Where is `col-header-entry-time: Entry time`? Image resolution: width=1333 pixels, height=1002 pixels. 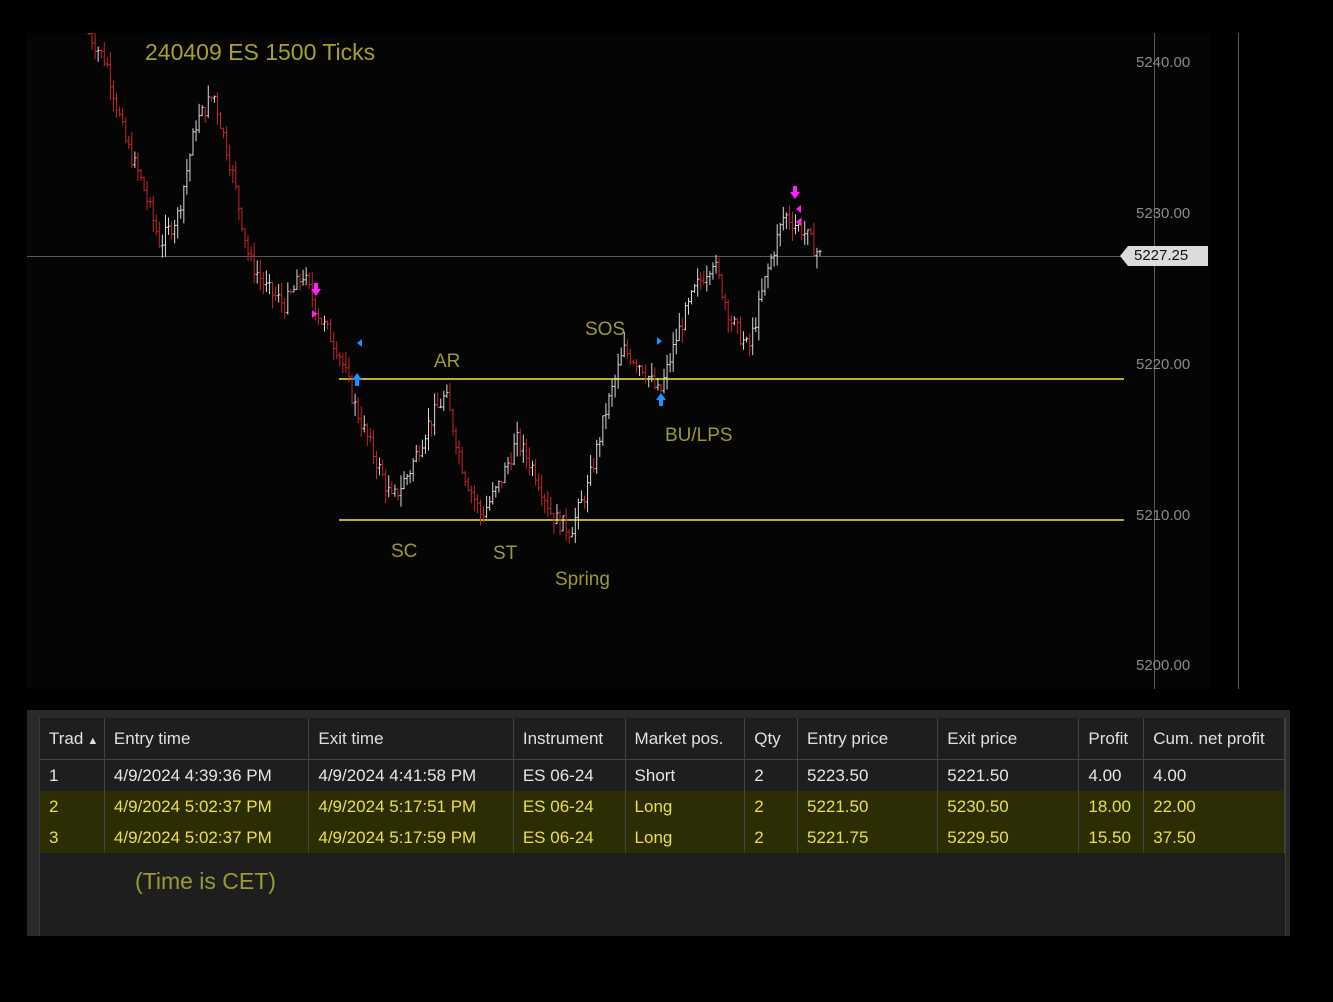 col-header-entry-time: Entry time is located at coordinates (207, 739).